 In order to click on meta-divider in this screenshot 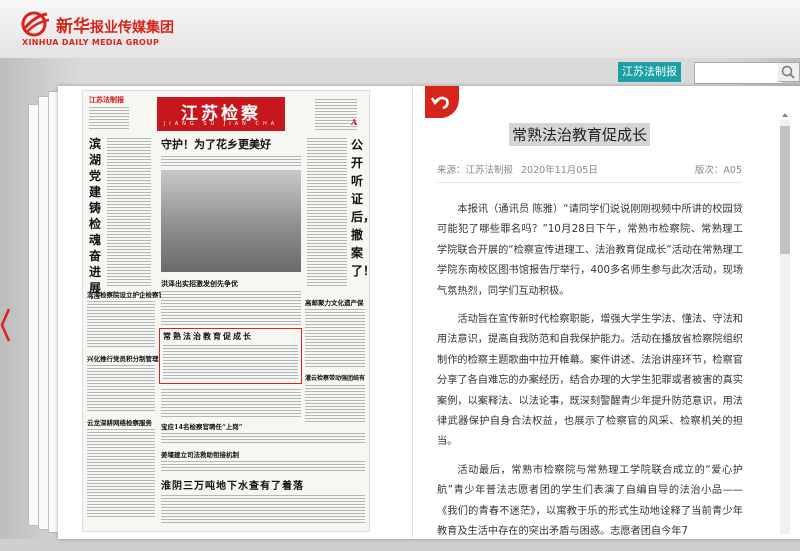, I will do `click(589, 182)`.